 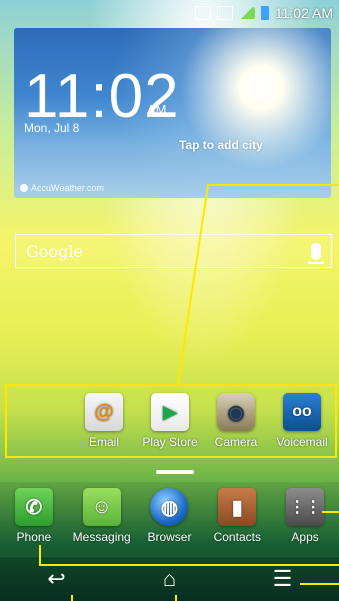 I want to click on apps-grid-icon: ⋮⋮, so click(x=305, y=507).